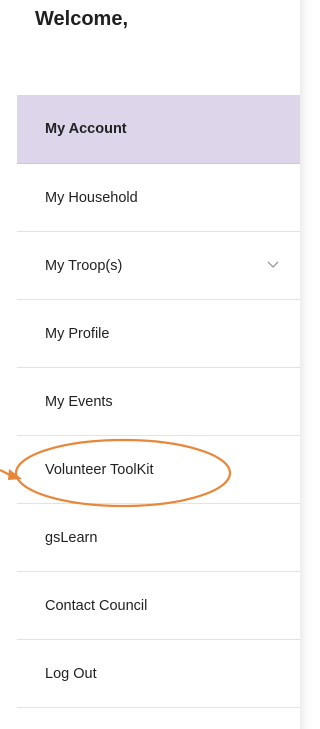 The height and width of the screenshot is (729, 320). What do you see at coordinates (71, 537) in the screenshot?
I see `menu-item-label: gsLearn` at bounding box center [71, 537].